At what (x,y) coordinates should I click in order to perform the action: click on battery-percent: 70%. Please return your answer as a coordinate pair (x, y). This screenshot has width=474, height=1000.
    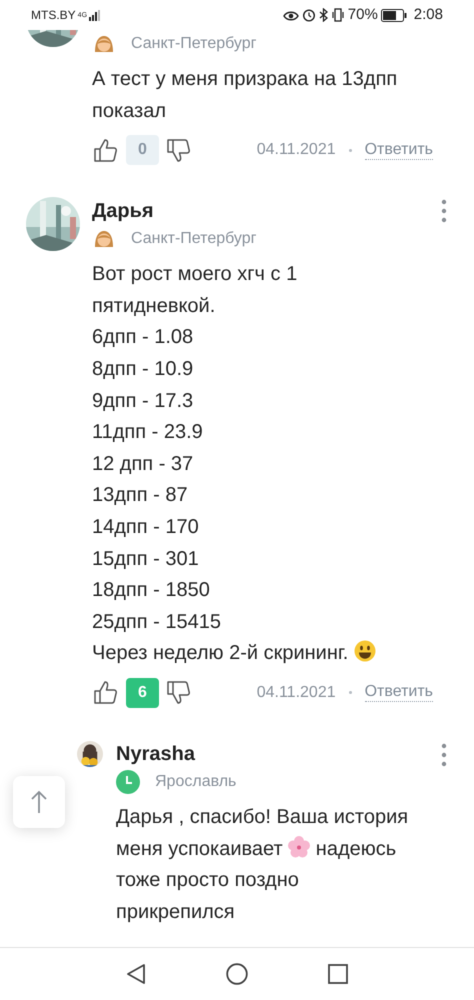
    Looking at the image, I should click on (363, 14).